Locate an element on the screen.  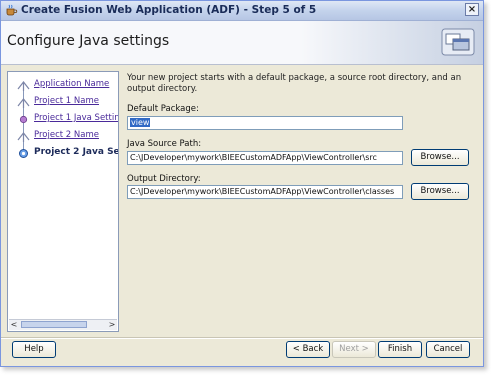
java-source-path-label: Java Source Path: is located at coordinates (164, 144).